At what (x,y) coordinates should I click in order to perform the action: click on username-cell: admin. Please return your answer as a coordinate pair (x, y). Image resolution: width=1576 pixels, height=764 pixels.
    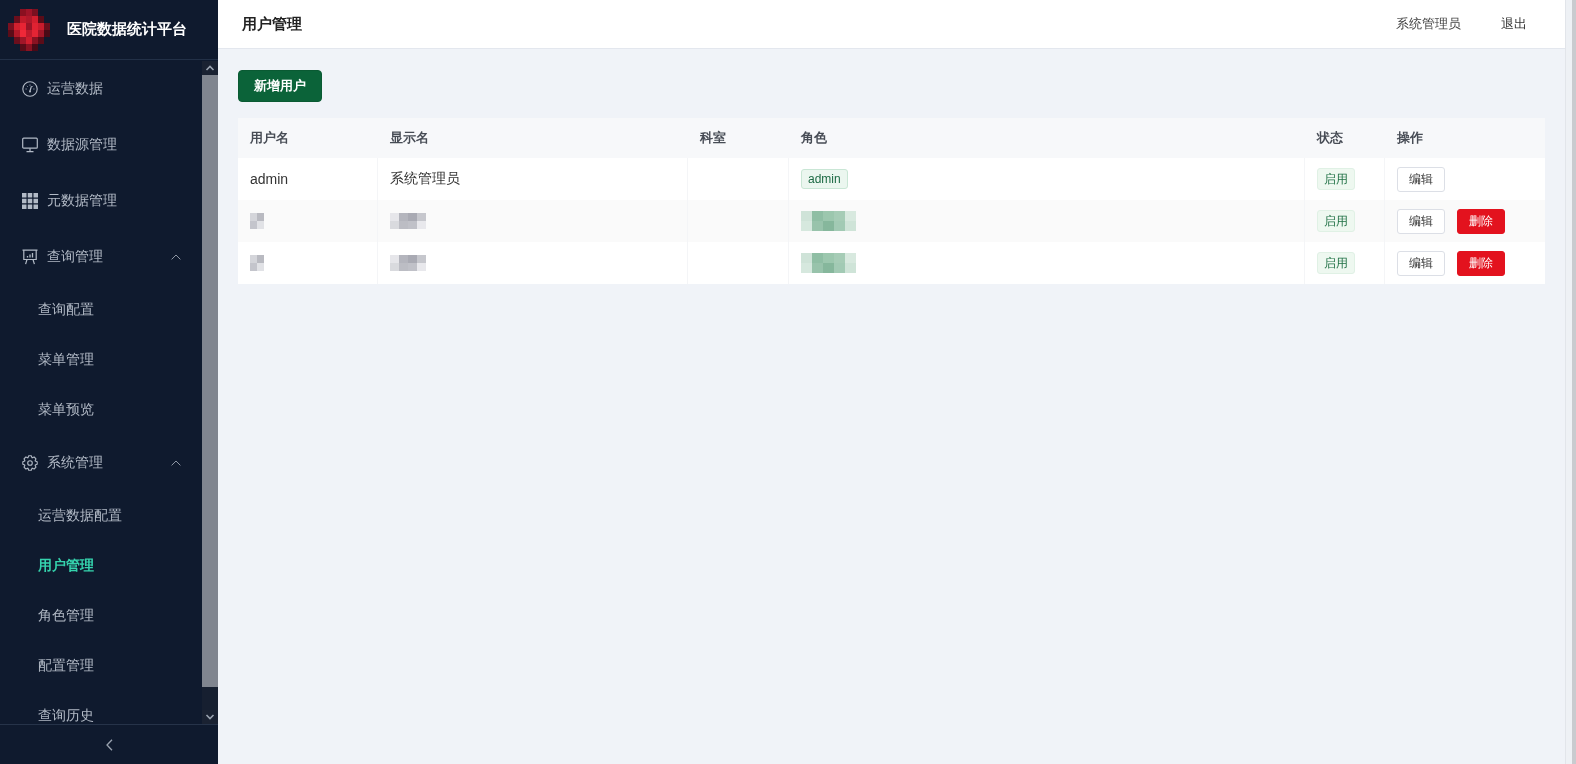
    Looking at the image, I should click on (269, 179).